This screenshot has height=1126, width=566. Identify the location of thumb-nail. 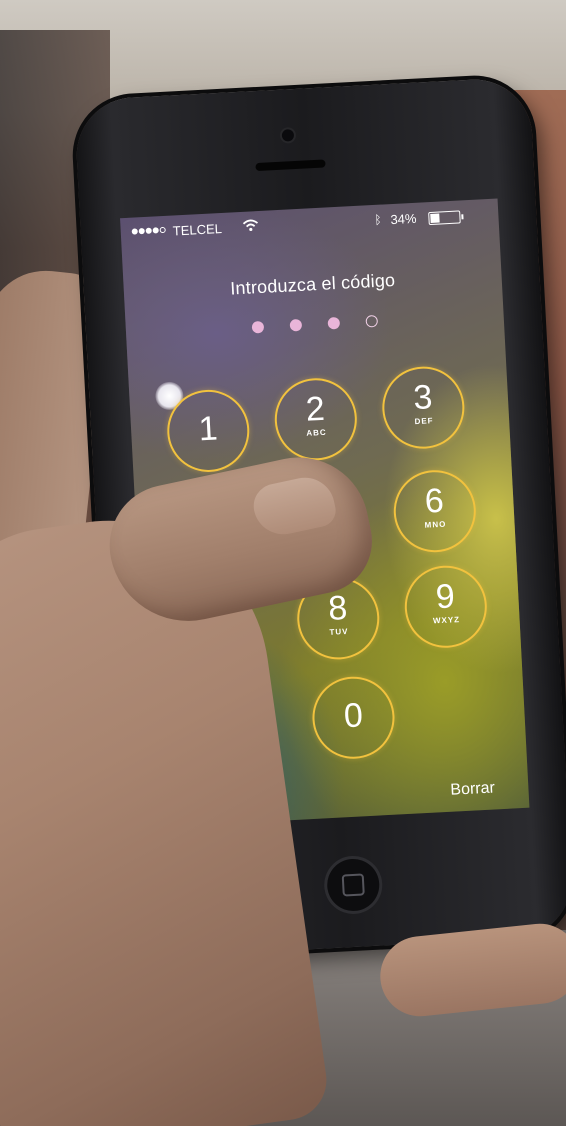
(294, 506).